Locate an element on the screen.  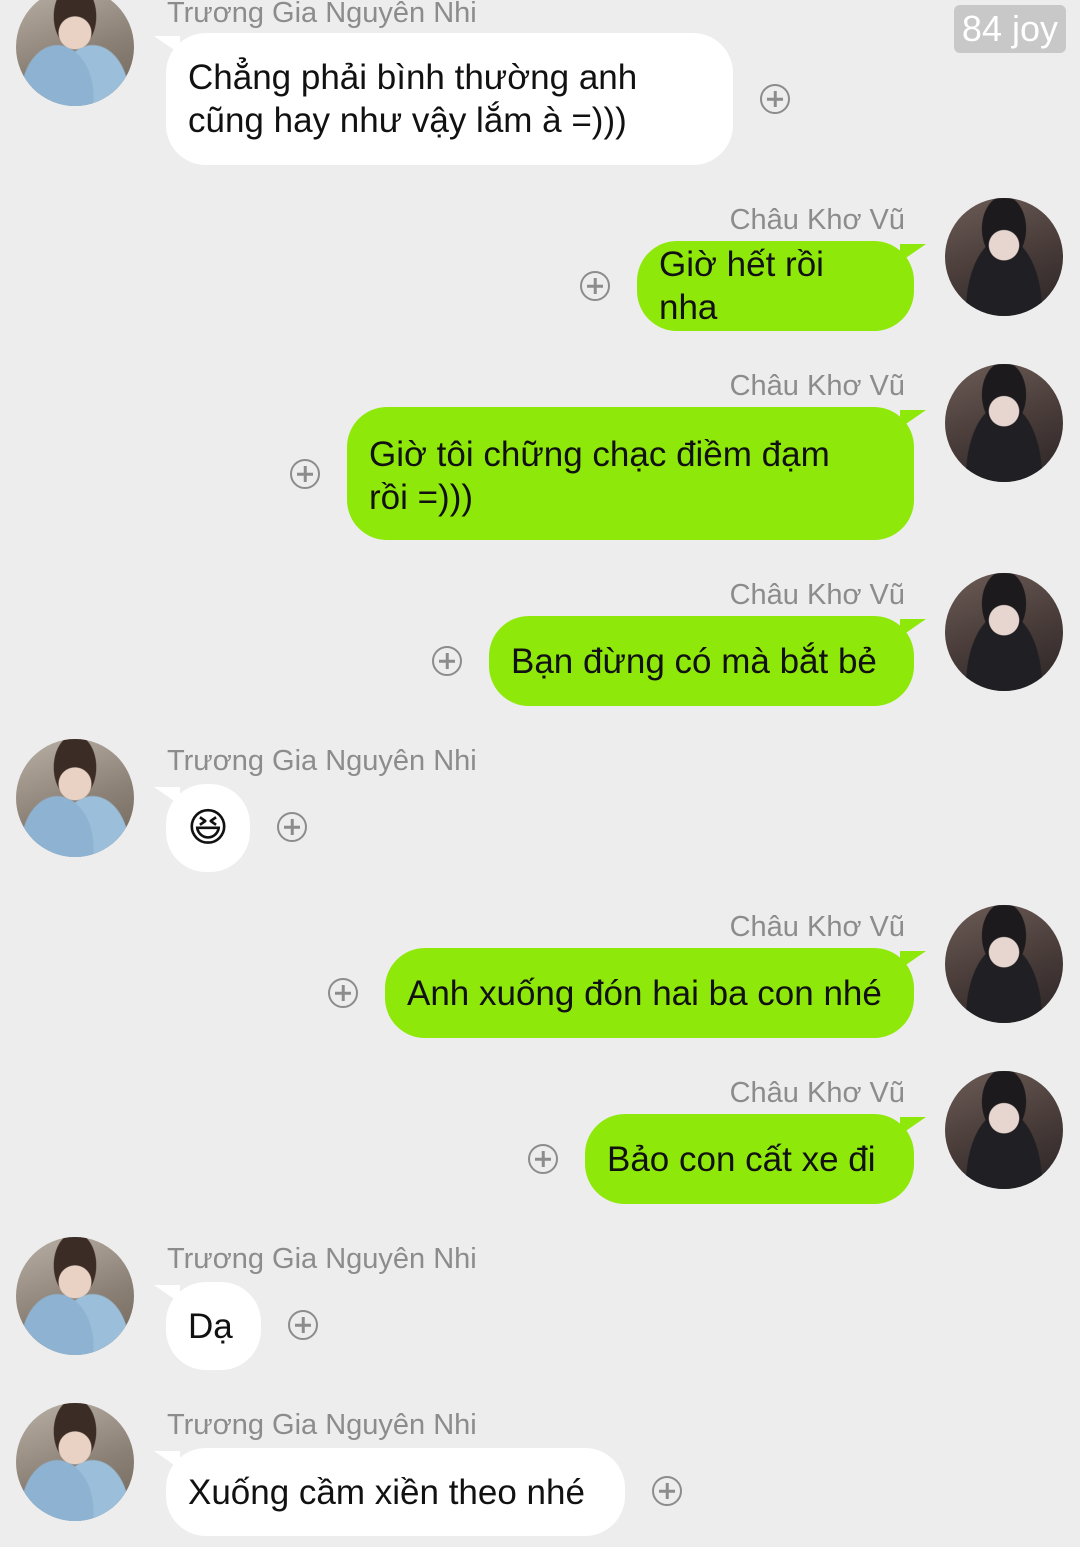
message-line: Dạ is located at coordinates (210, 1326).